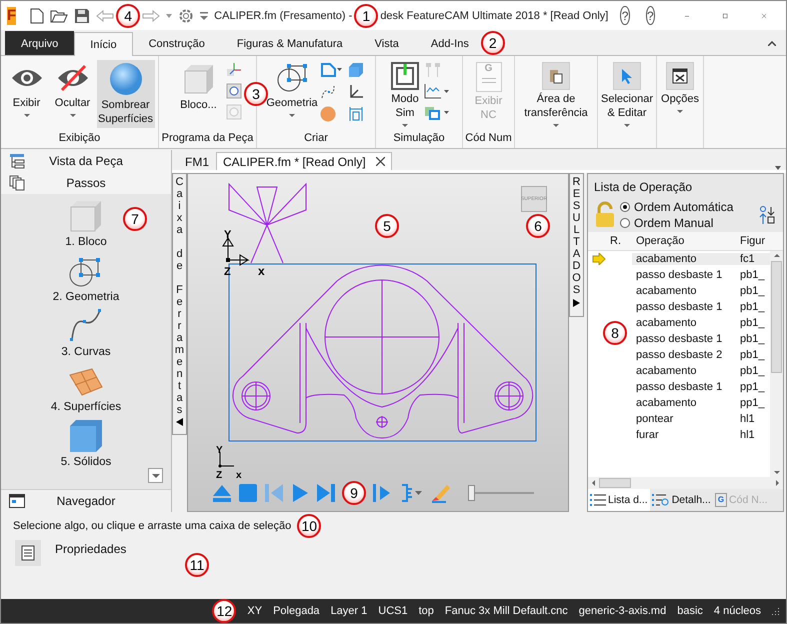 This screenshot has width=787, height=624. What do you see at coordinates (300, 493) in the screenshot?
I see `play-icon` at bounding box center [300, 493].